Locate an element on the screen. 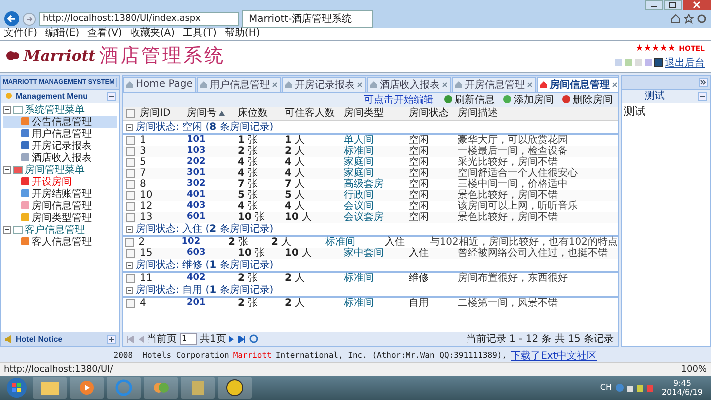 This screenshot has width=711, height=400. column-header: 房间状态 is located at coordinates (430, 113).